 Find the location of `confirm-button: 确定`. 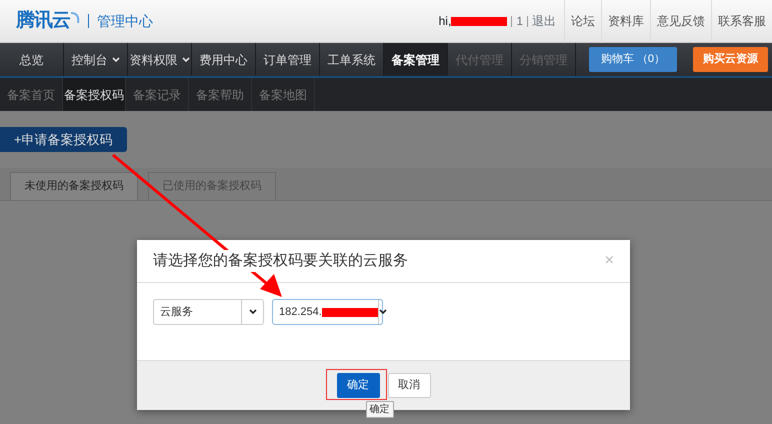

confirm-button: 确定 is located at coordinates (358, 385).